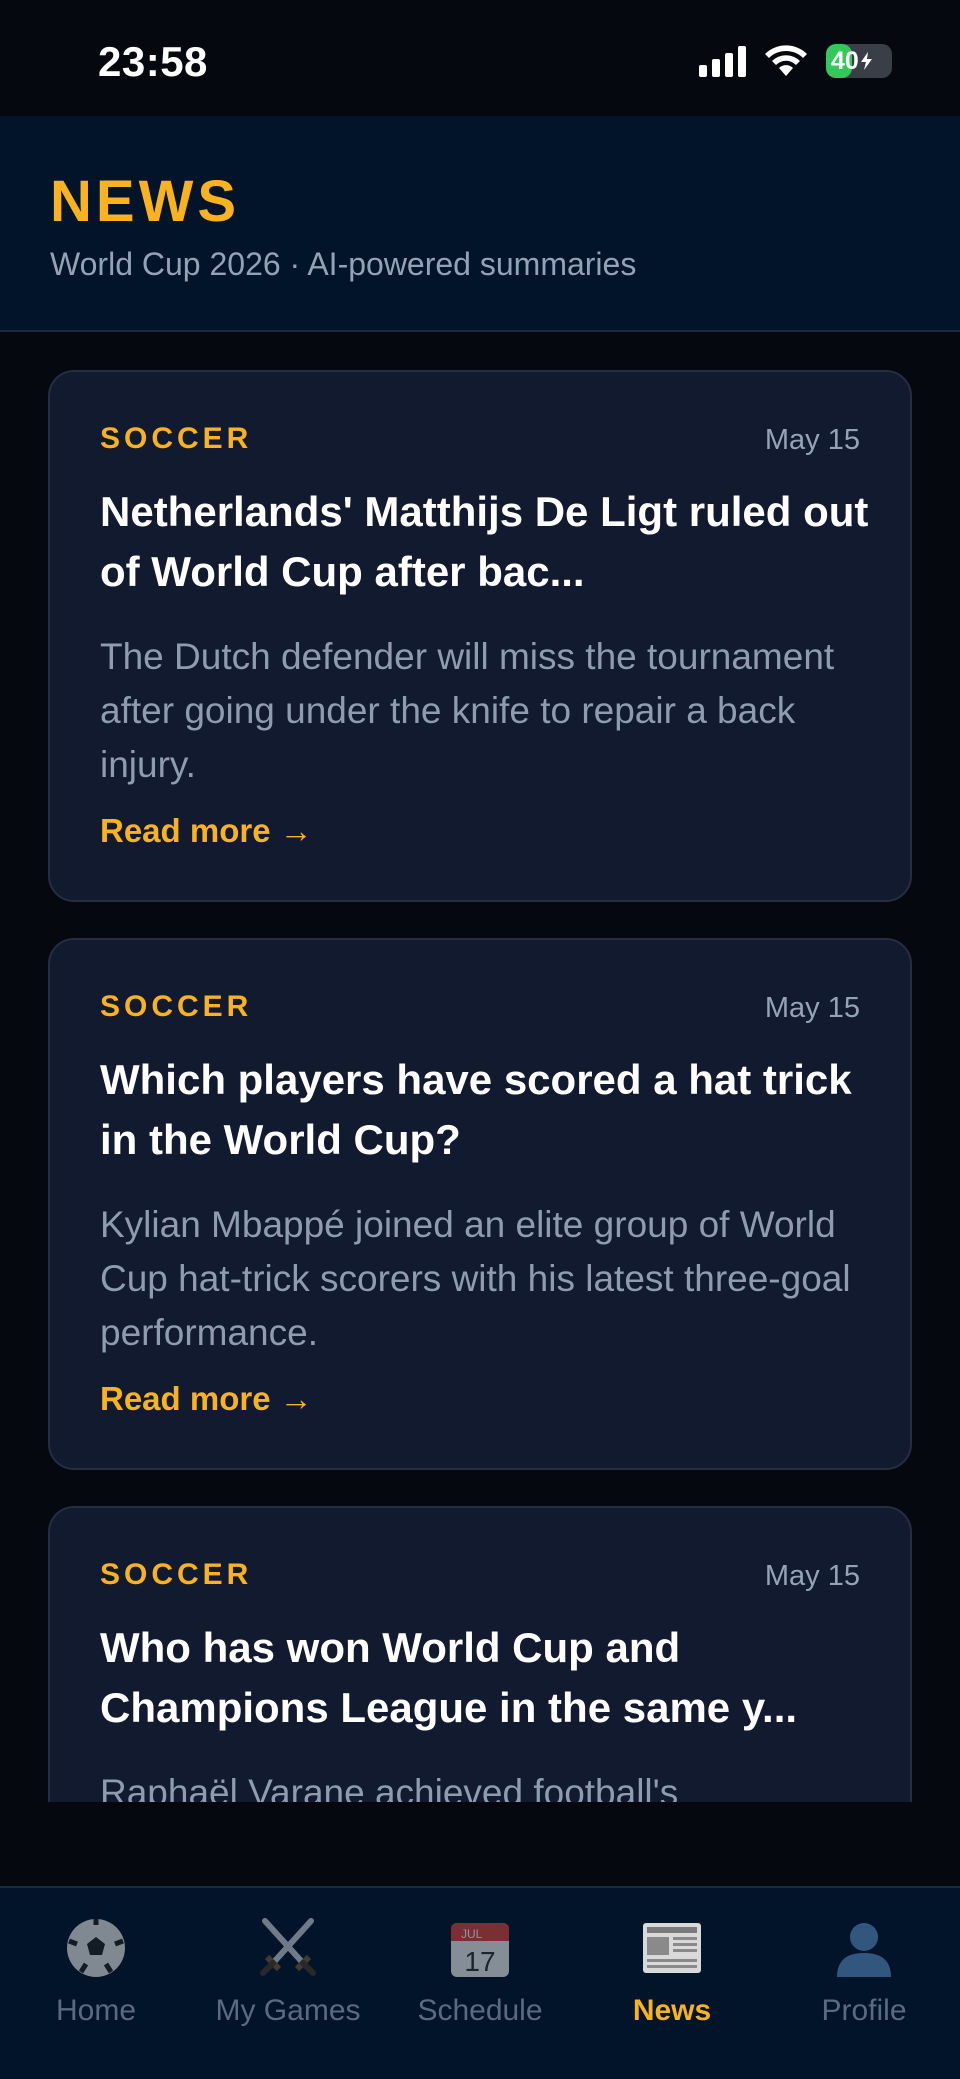 The image size is (960, 2079). I want to click on status-icons: 40, so click(795, 61).